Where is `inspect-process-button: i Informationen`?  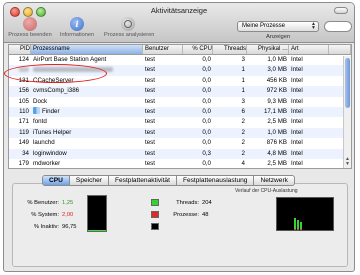
inspect-process-button: i Informationen is located at coordinates (77, 29).